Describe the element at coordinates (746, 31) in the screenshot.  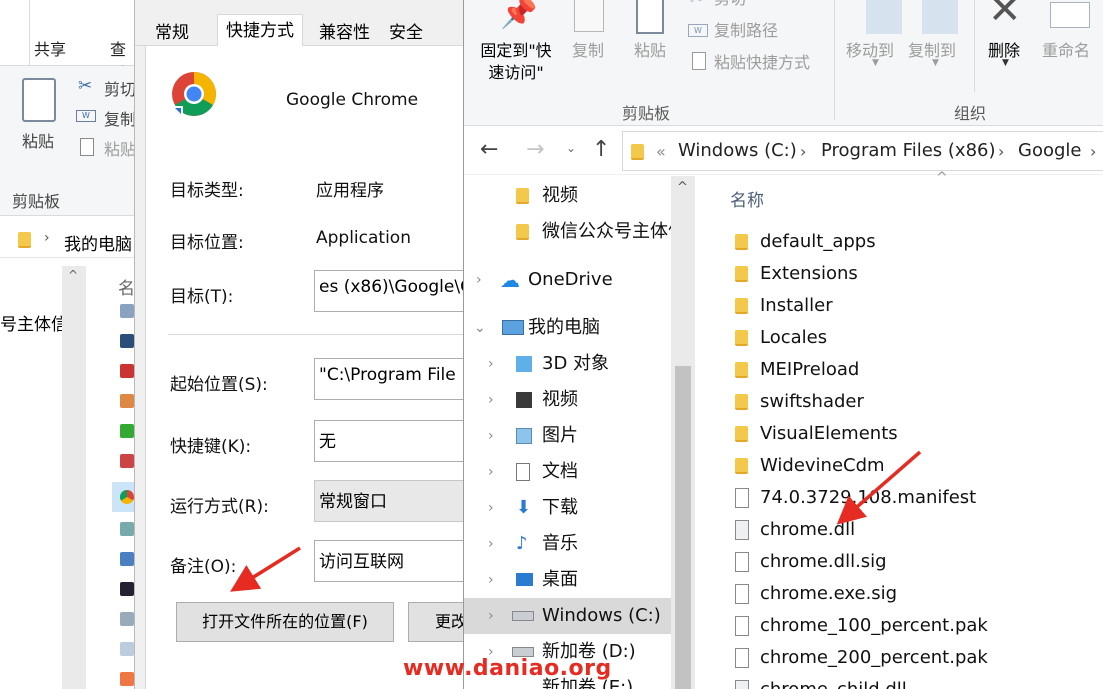
I see `copy-path-button: 复制路径` at that location.